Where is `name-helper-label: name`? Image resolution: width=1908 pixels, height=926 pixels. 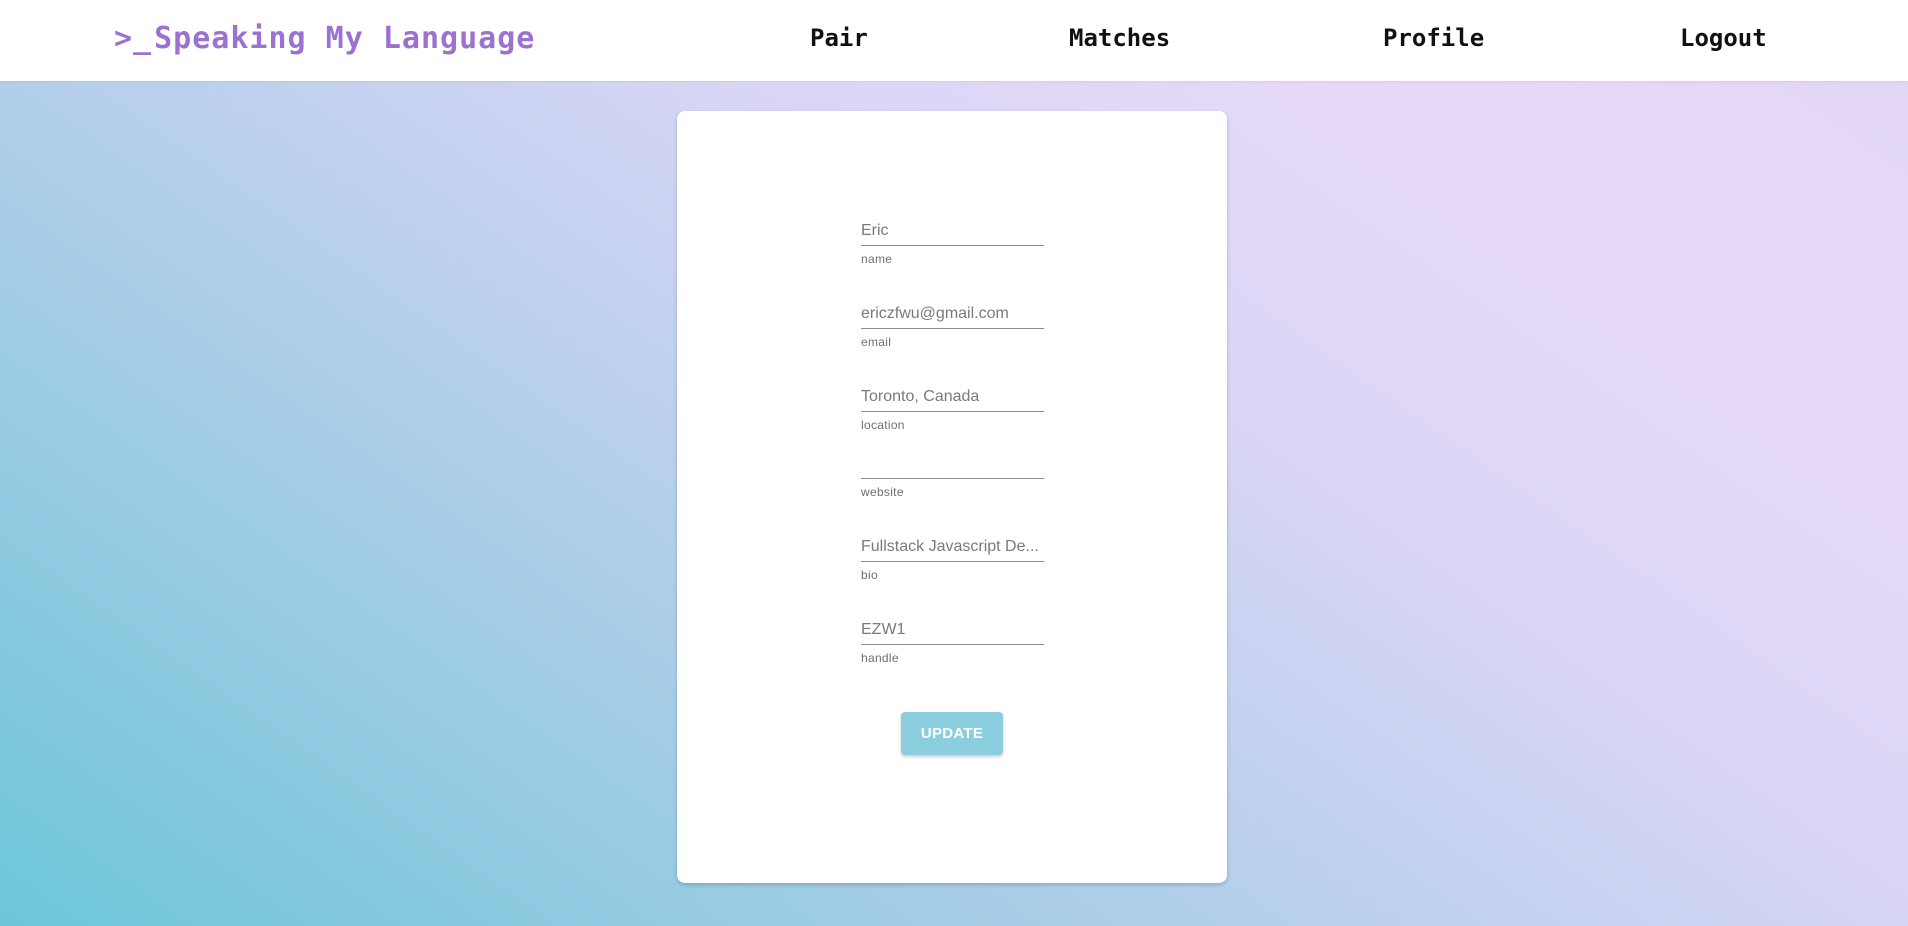 name-helper-label: name is located at coordinates (877, 259).